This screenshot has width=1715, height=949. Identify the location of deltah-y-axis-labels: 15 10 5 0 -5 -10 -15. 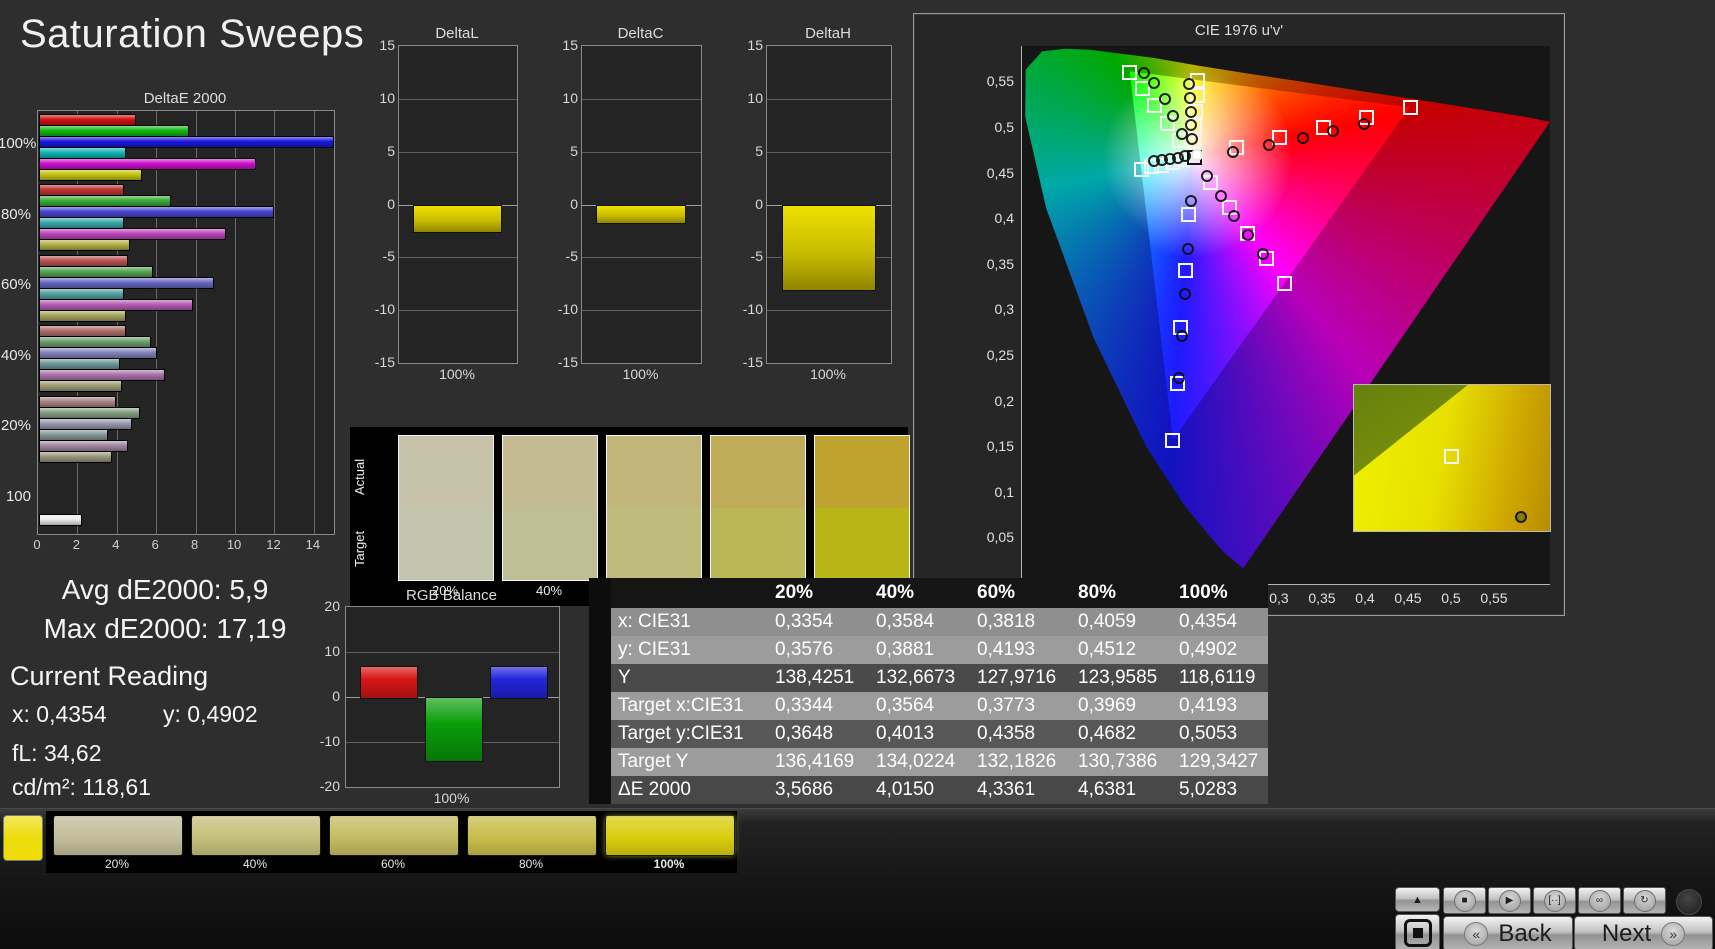
(751, 203).